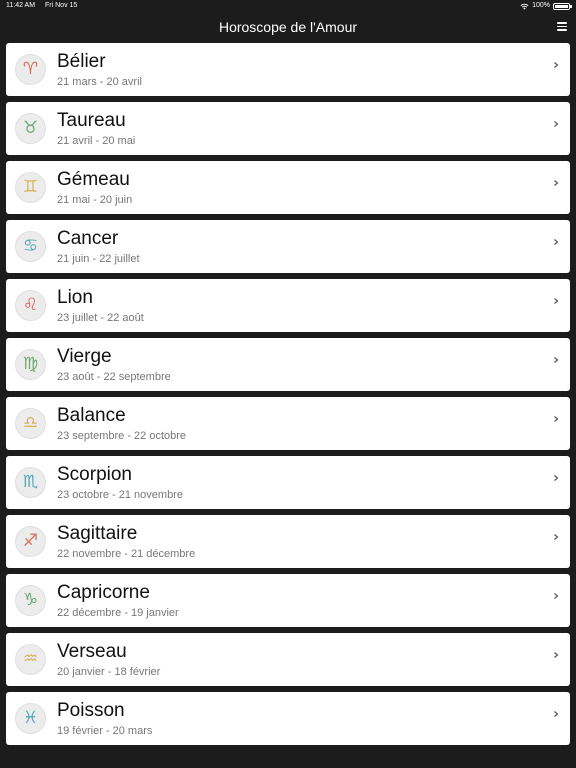  I want to click on status-bar: 11:42 AM Fri Nov 15 100%, so click(288, 6).